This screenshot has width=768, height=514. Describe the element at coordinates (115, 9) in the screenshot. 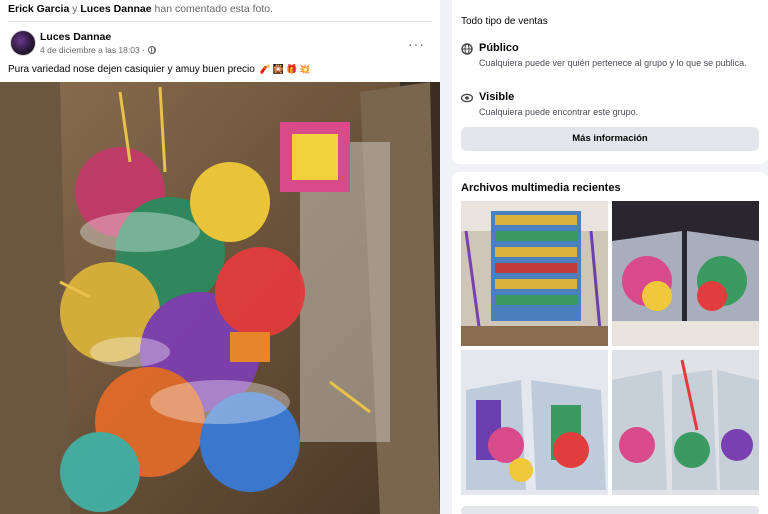

I see `activity-user-2: Luces Dannae` at that location.